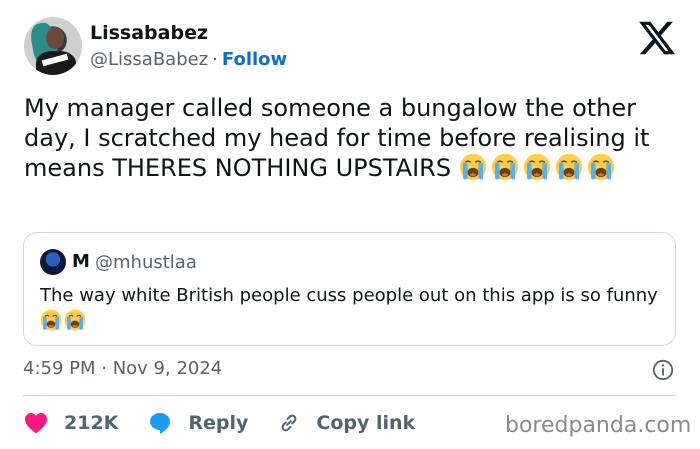 This screenshot has width=700, height=449. Describe the element at coordinates (55, 38) in the screenshot. I see `avatar-face` at that location.